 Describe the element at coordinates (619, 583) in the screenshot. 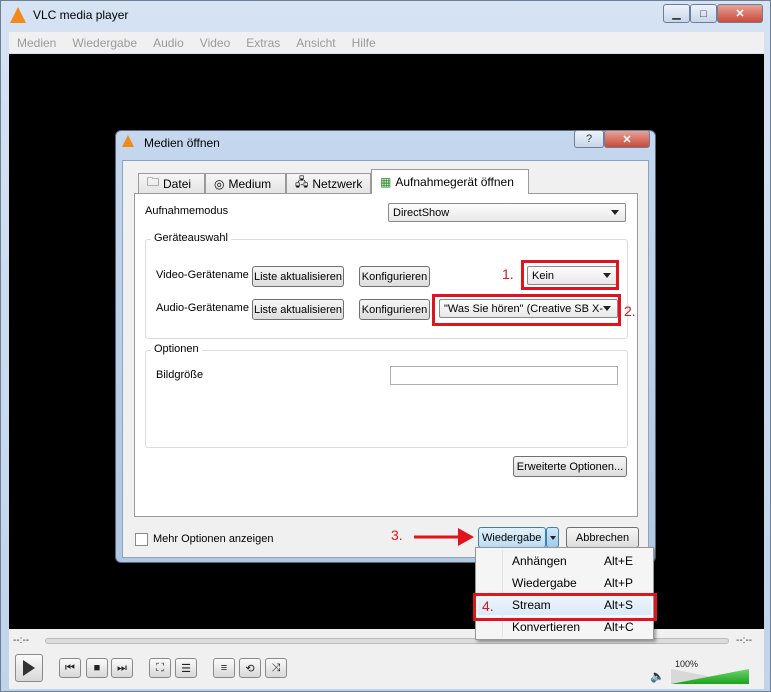

I see `menu-item-shortcut: Alt+P` at that location.